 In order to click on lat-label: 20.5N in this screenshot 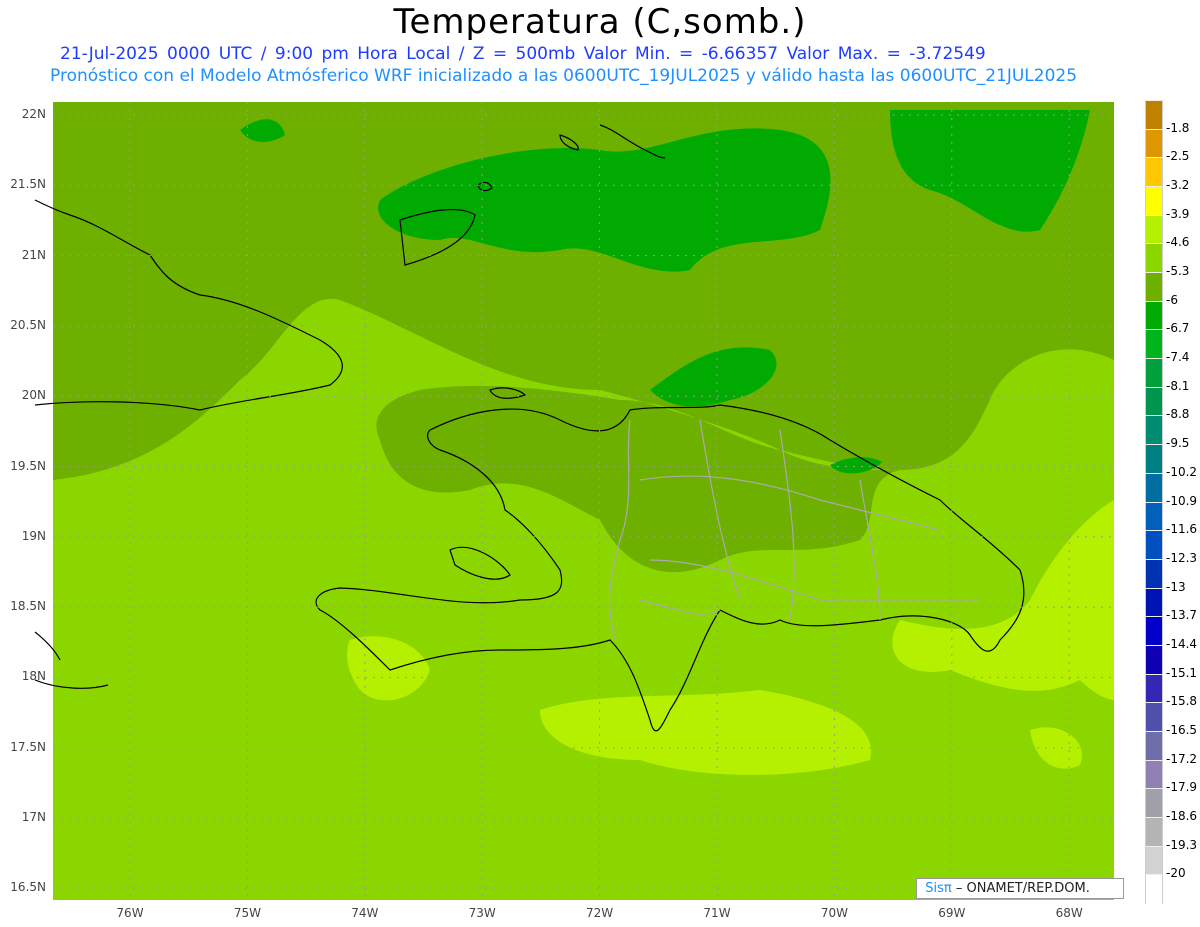, I will do `click(28, 324)`.